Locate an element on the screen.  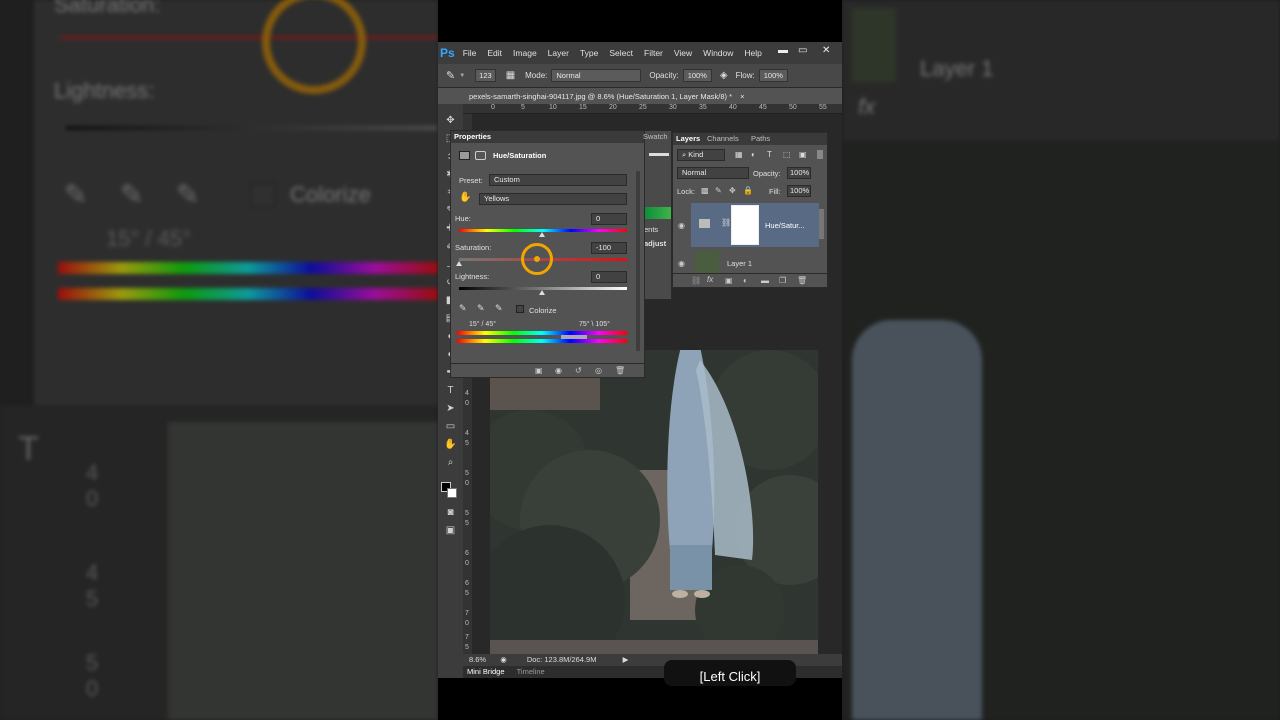
minimize-button: ▬ is located at coordinates (783, 50).